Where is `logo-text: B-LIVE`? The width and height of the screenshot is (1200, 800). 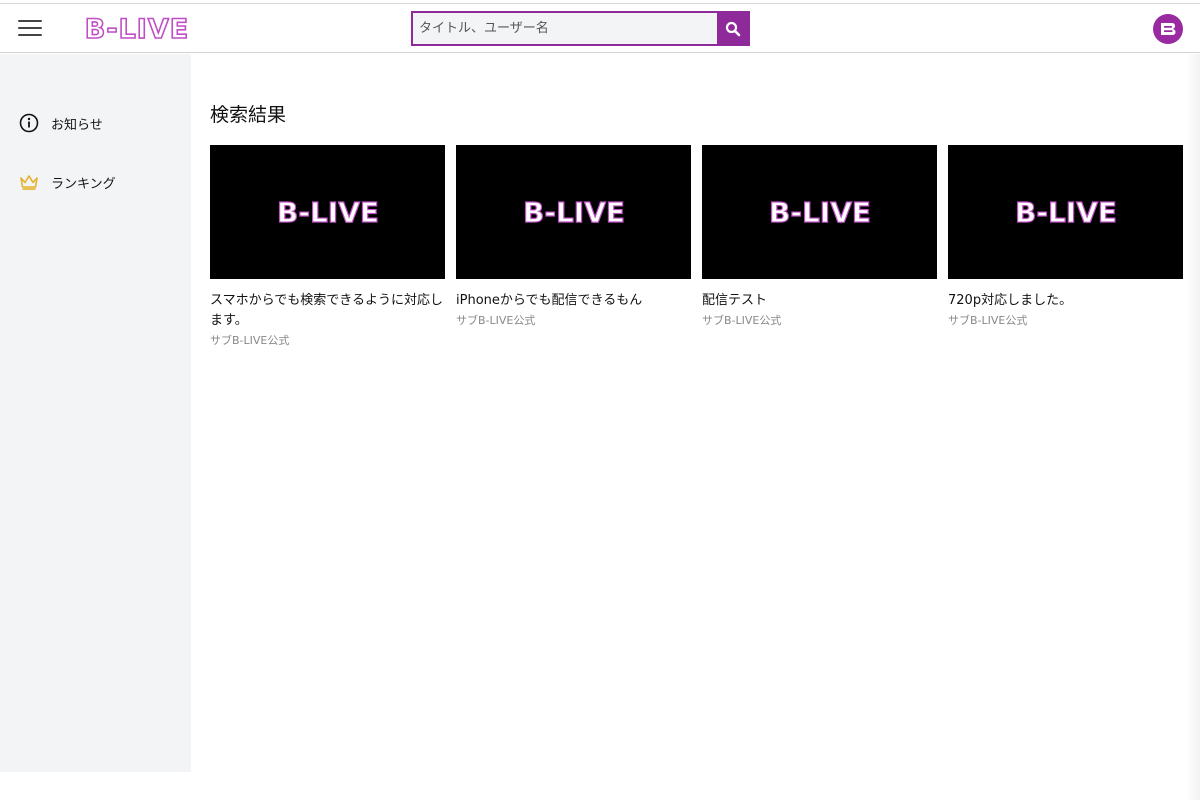
logo-text: B-LIVE is located at coordinates (137, 29).